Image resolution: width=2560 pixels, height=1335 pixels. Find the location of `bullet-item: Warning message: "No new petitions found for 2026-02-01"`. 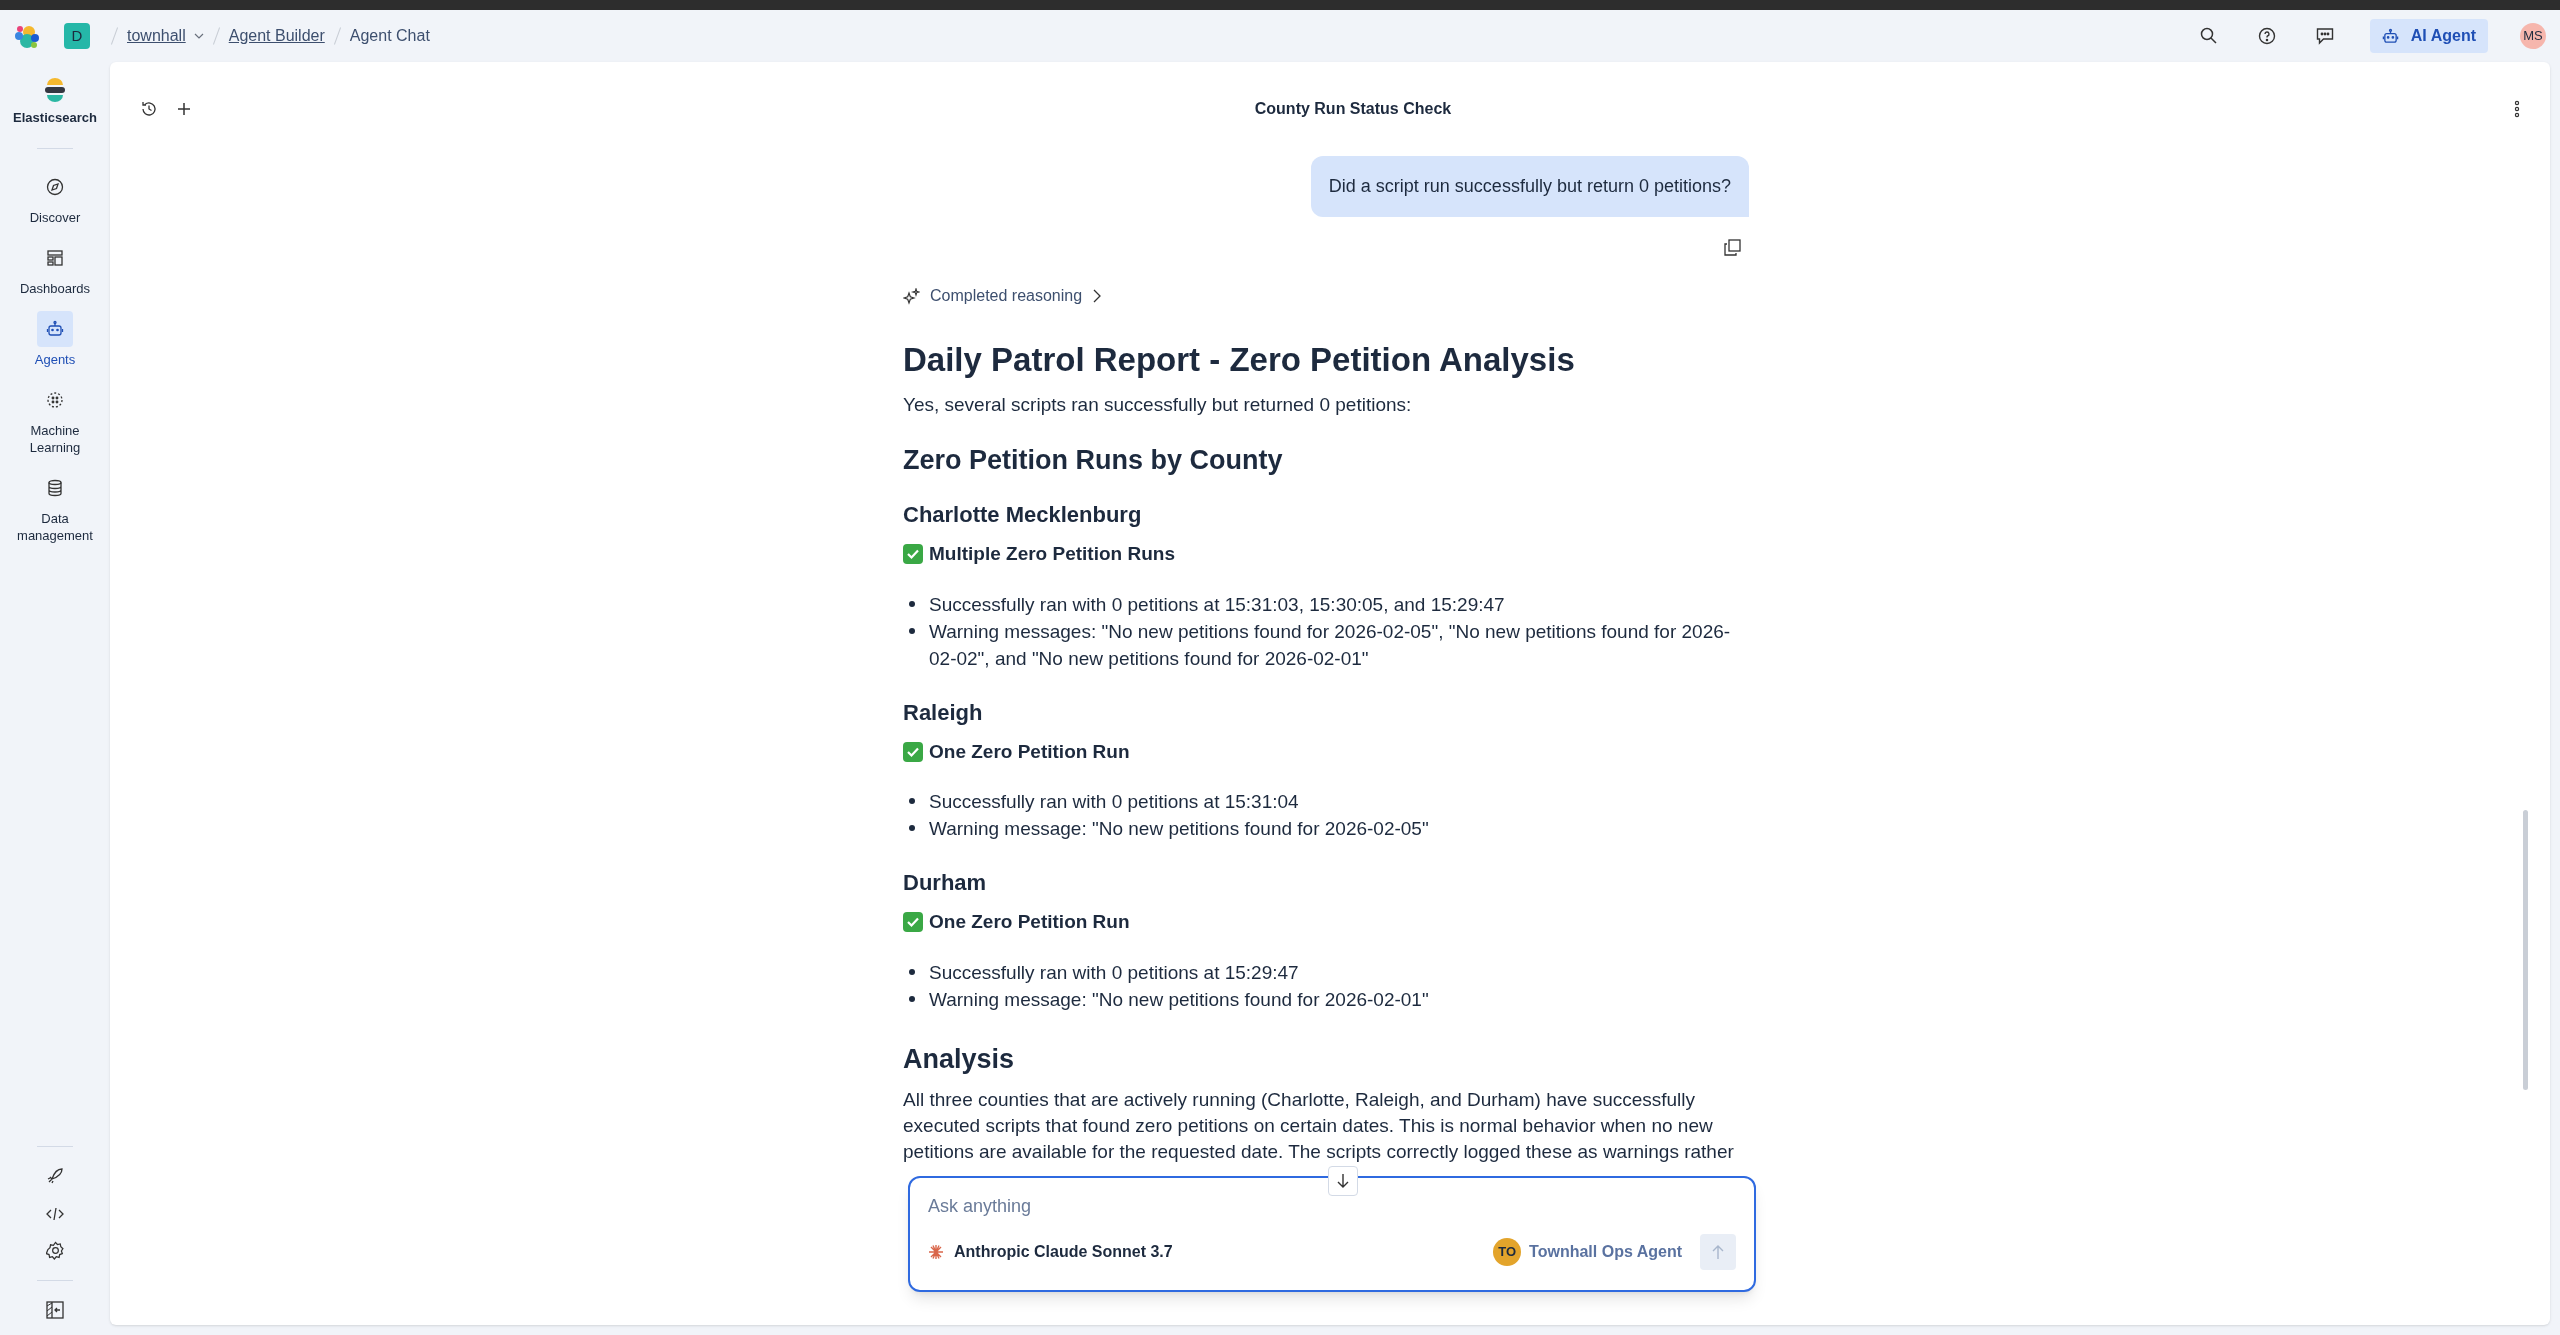

bullet-item: Warning message: "No new petitions found for 2026-02-01" is located at coordinates (1179, 999).